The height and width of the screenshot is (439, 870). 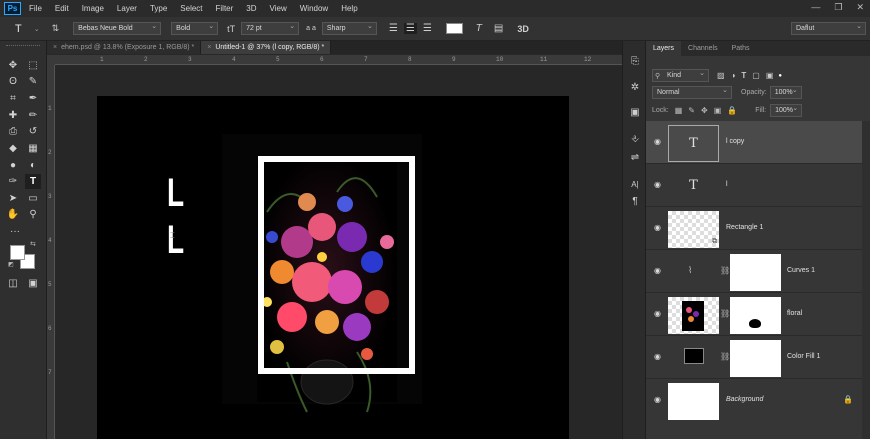 What do you see at coordinates (741, 48) in the screenshot?
I see `tab-paths: Paths` at bounding box center [741, 48].